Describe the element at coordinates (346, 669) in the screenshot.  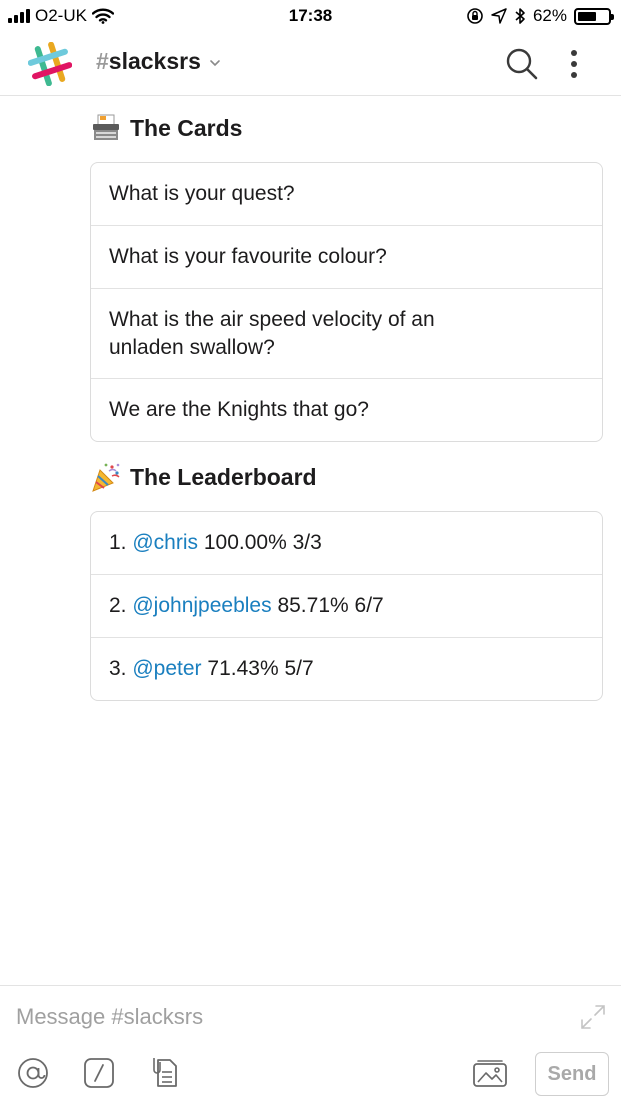
I see `leaderboard-row: 3. @peter 71.43% 5/7` at that location.